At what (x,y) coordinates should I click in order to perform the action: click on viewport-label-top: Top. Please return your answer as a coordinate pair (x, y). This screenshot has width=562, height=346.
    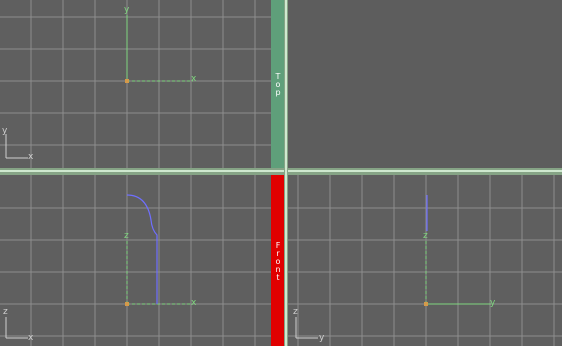
    Looking at the image, I should click on (278, 84).